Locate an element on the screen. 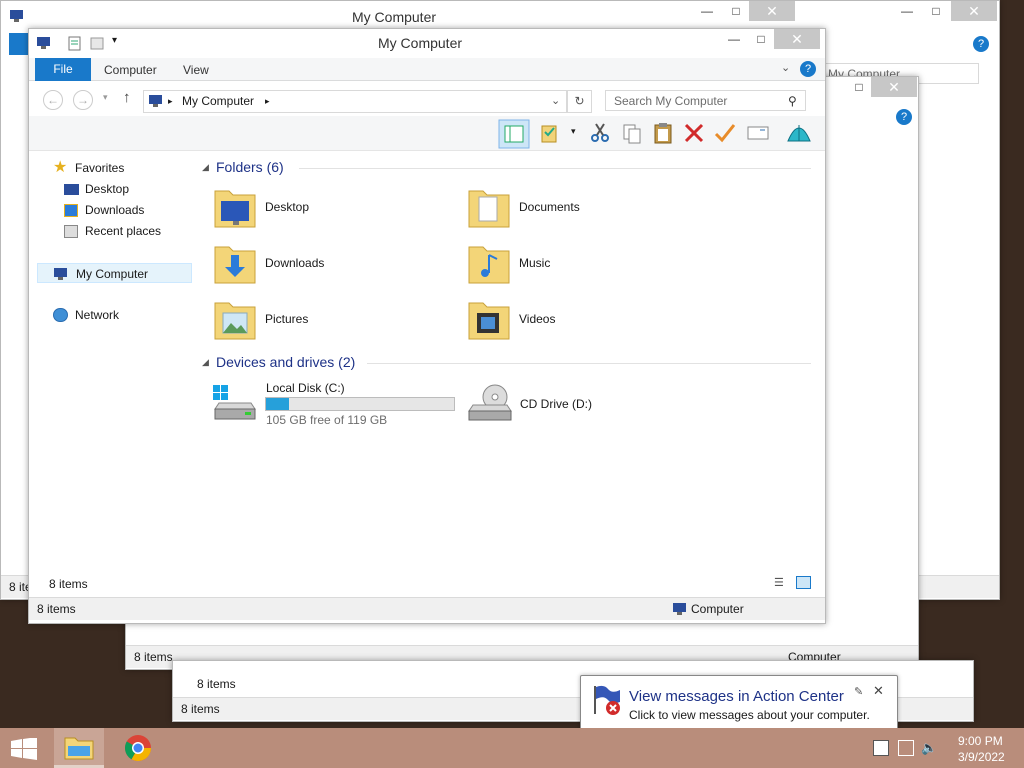 The width and height of the screenshot is (1024, 768). new-folder-icon is located at coordinates (97, 43).